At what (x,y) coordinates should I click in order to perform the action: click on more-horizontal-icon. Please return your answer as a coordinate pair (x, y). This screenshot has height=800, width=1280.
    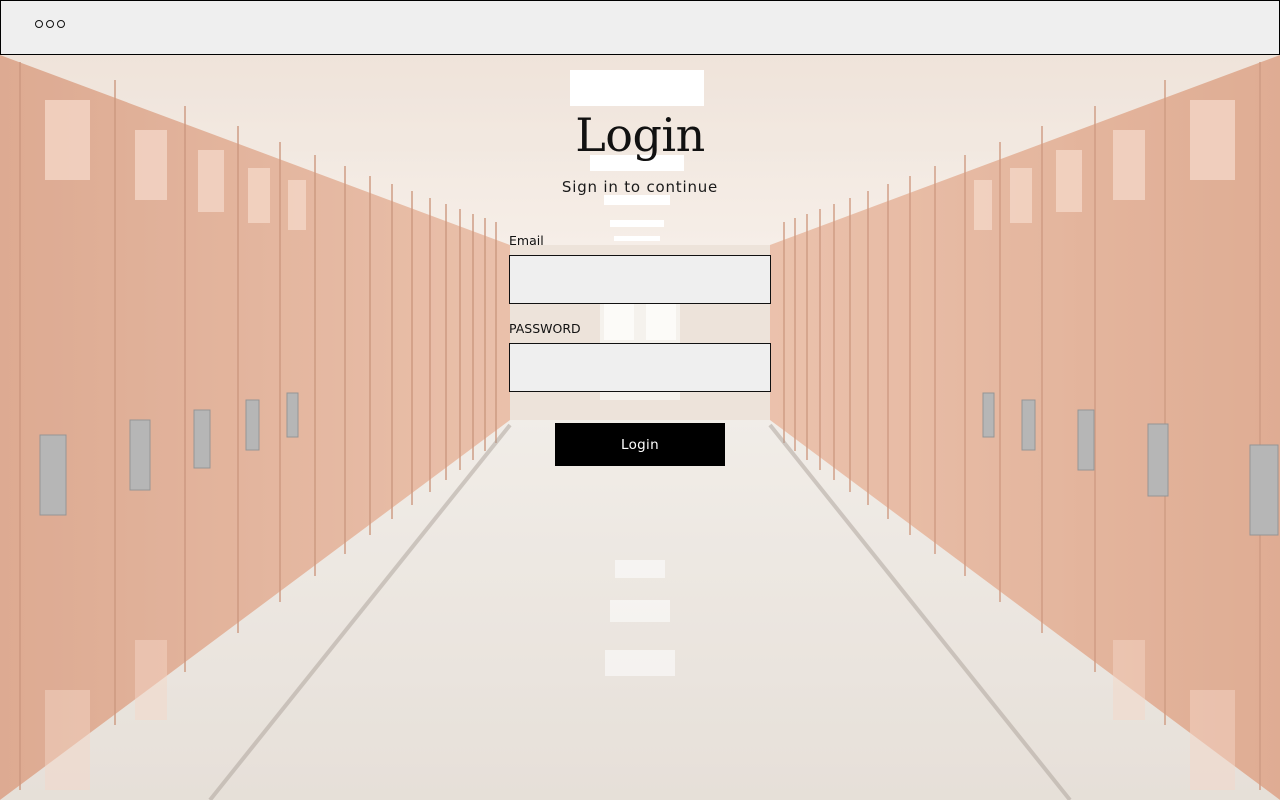
    Looking at the image, I should click on (50, 24).